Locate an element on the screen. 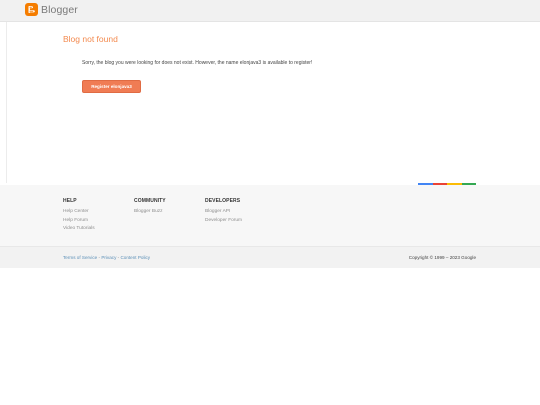 This screenshot has height=405, width=540. blogger-logo: Blogger is located at coordinates (51, 9).